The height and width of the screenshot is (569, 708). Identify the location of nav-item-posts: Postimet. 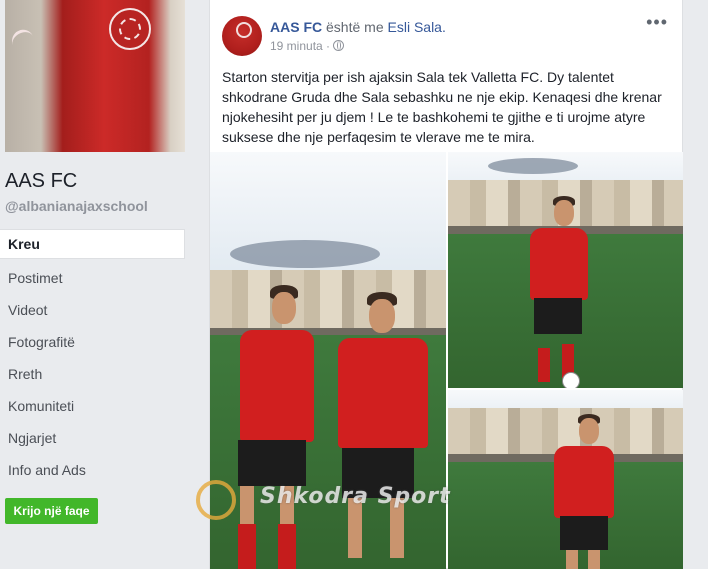
(92, 278).